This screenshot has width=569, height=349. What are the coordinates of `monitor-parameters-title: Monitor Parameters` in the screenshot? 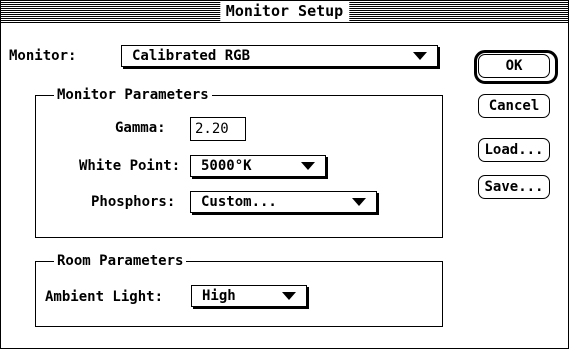 It's located at (133, 95).